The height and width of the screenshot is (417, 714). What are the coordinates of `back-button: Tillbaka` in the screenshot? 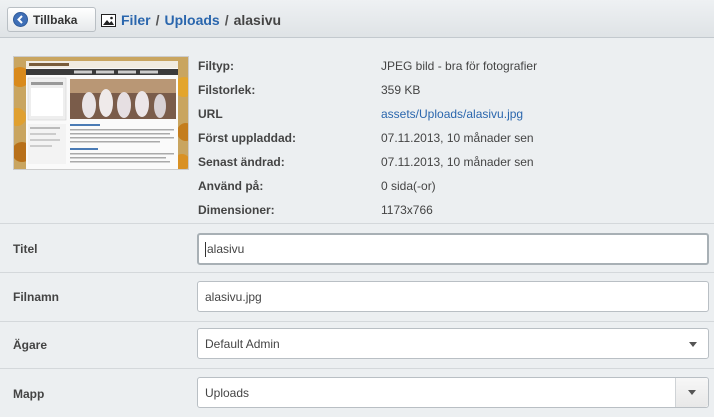 It's located at (51, 19).